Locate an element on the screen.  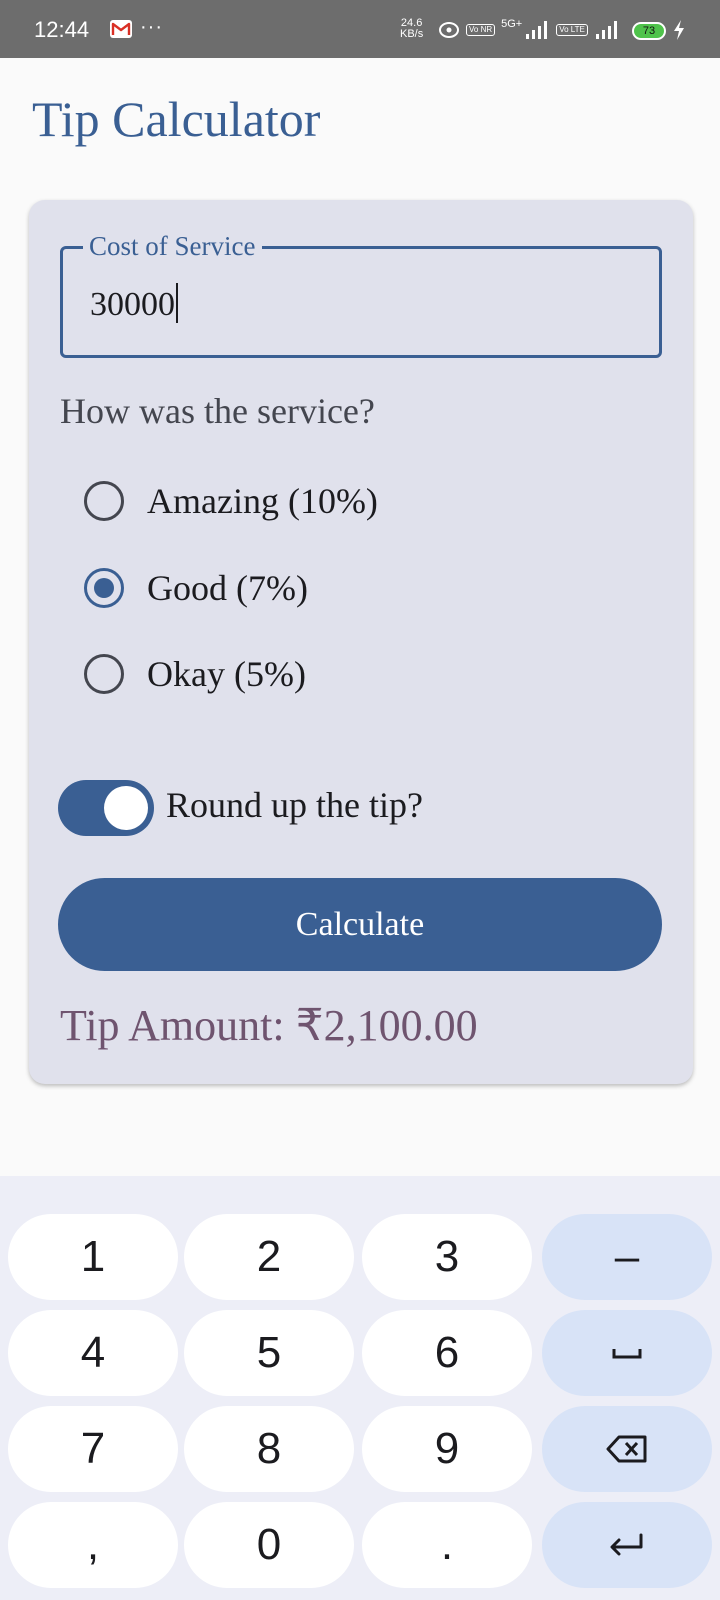
toggle-knob is located at coordinates (126, 808).